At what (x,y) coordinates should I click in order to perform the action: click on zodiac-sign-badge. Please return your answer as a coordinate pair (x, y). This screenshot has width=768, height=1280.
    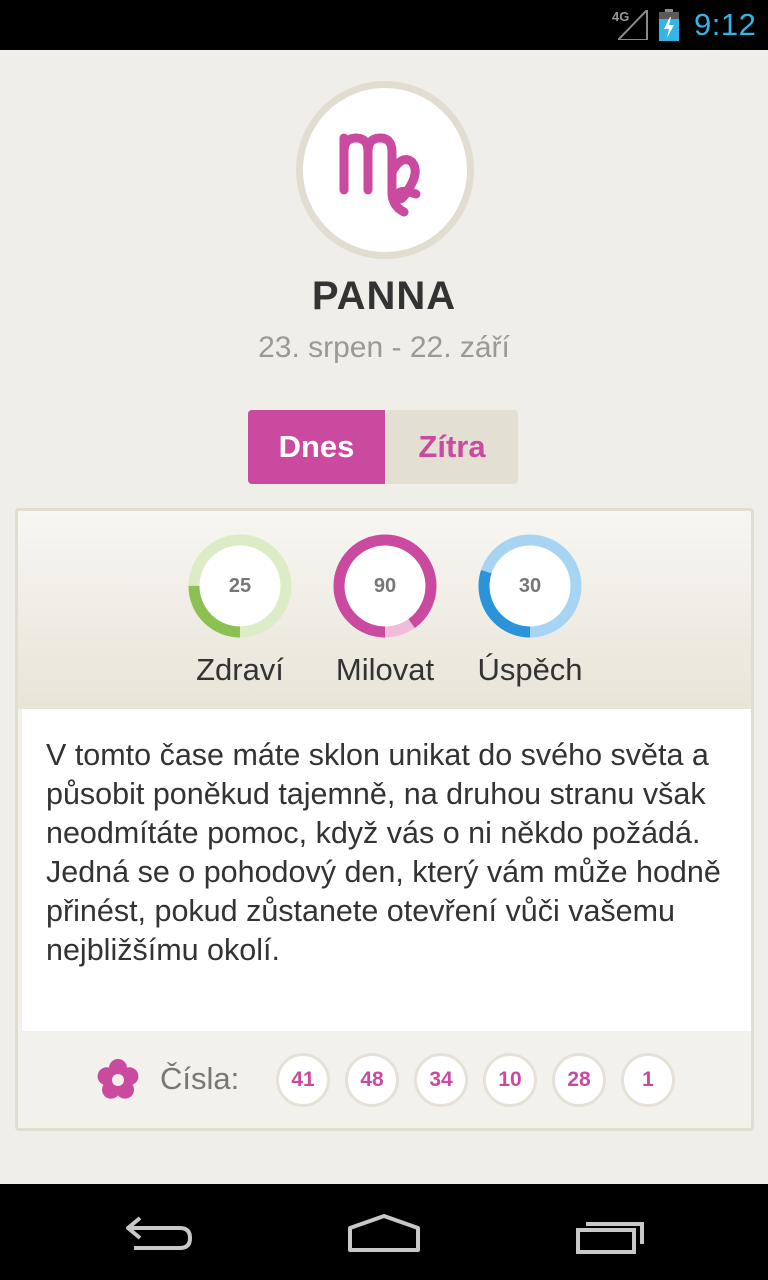
    Looking at the image, I should click on (385, 170).